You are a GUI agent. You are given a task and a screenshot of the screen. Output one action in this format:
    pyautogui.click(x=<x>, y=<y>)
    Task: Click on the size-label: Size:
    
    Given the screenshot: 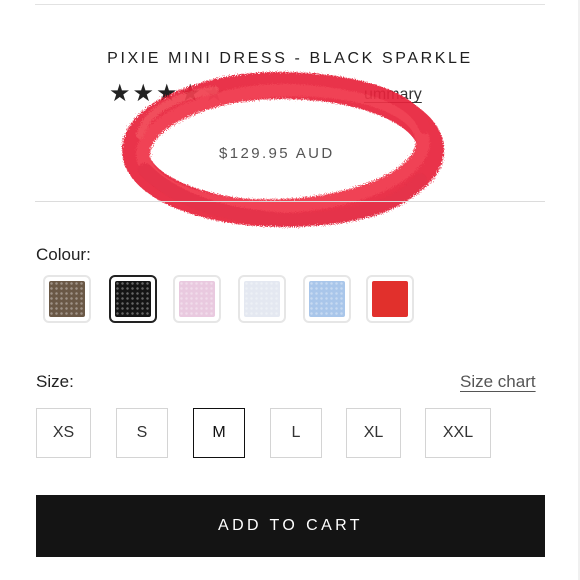 What is the action you would take?
    pyautogui.click(x=55, y=381)
    